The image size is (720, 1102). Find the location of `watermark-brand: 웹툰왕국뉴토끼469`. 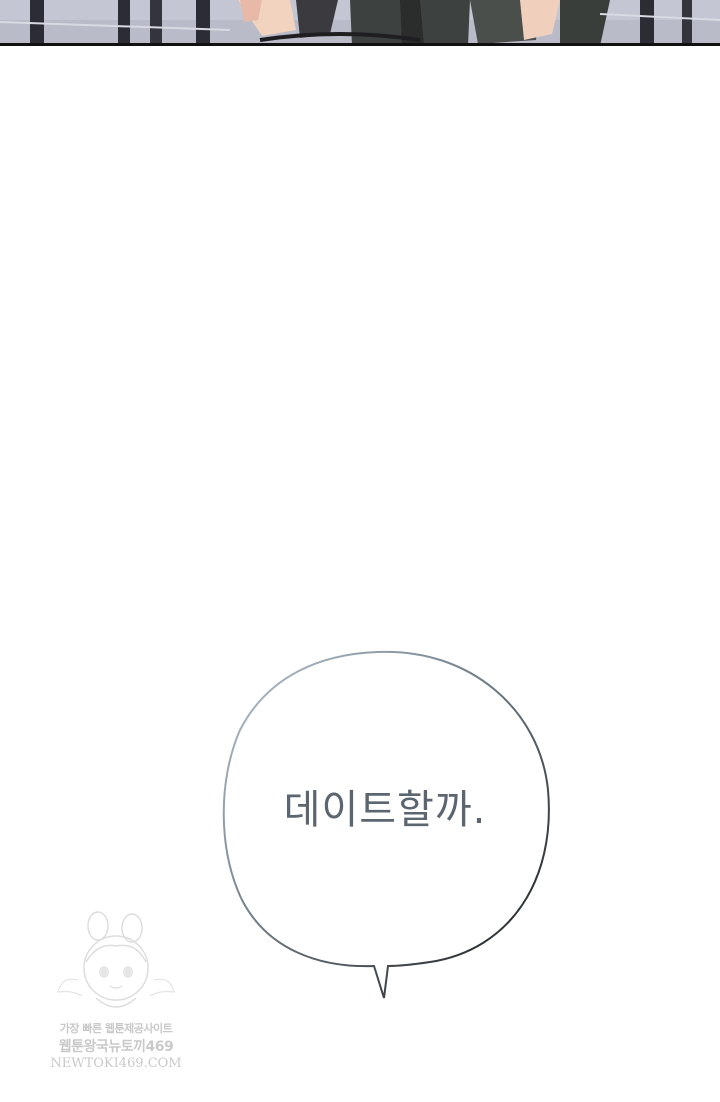

watermark-brand: 웹툰왕국뉴토끼469 is located at coordinates (116, 1047).